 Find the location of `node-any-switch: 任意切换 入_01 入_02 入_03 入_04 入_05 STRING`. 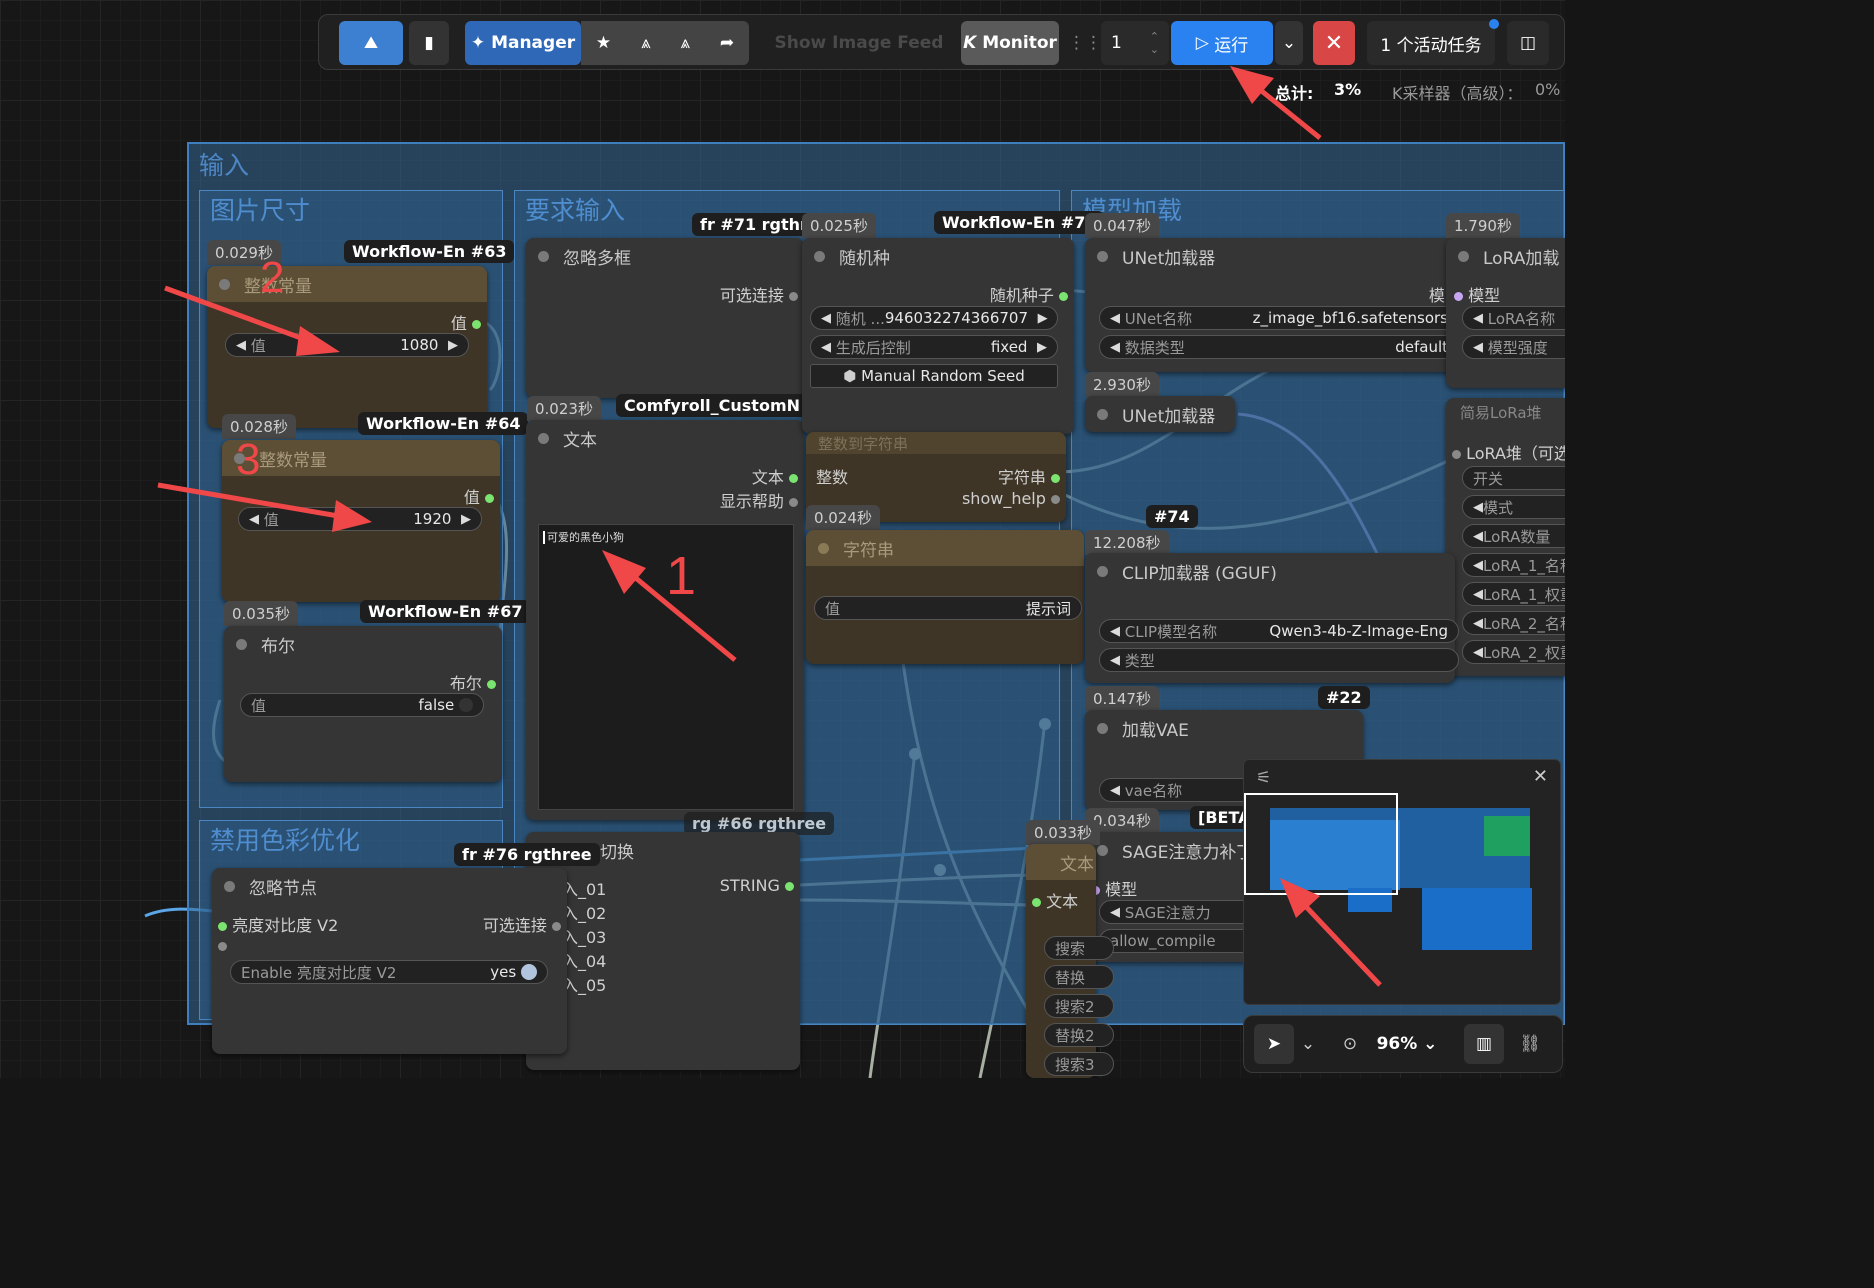

node-any-switch: 任意切换 入_01 入_02 入_03 入_04 入_05 STRING is located at coordinates (663, 951).